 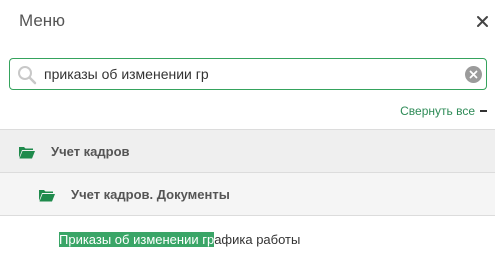 I want to click on clear-icon, so click(x=473, y=74).